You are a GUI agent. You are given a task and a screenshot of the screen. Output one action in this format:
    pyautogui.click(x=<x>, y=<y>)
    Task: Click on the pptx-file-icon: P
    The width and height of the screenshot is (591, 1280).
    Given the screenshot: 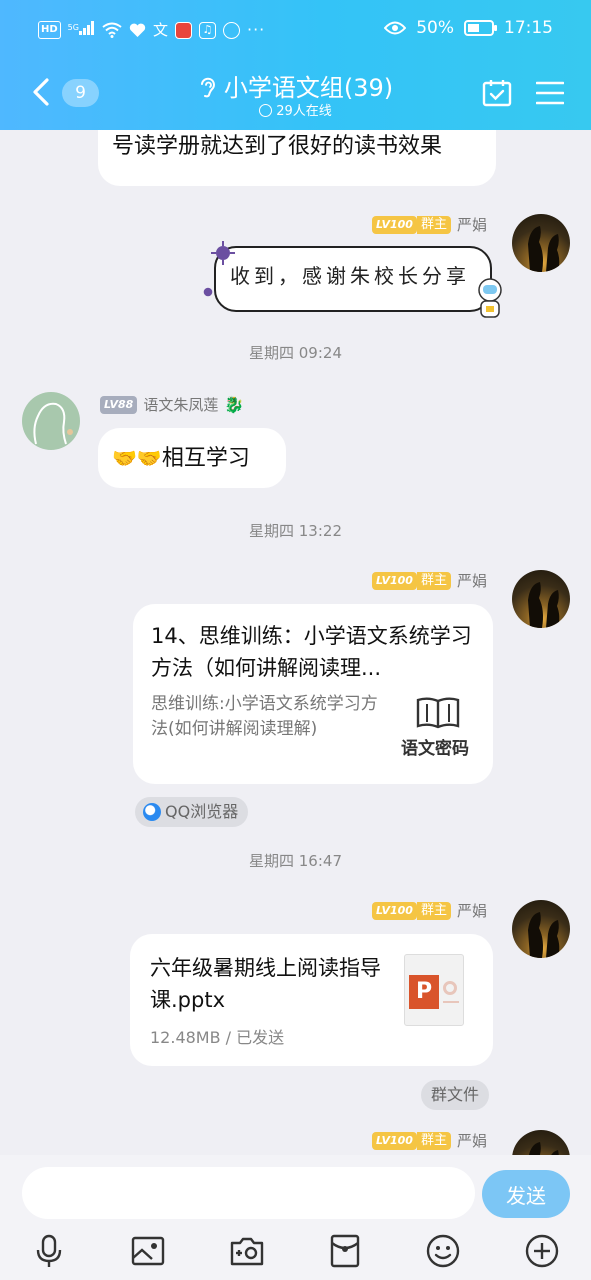 What is the action you would take?
    pyautogui.click(x=434, y=990)
    